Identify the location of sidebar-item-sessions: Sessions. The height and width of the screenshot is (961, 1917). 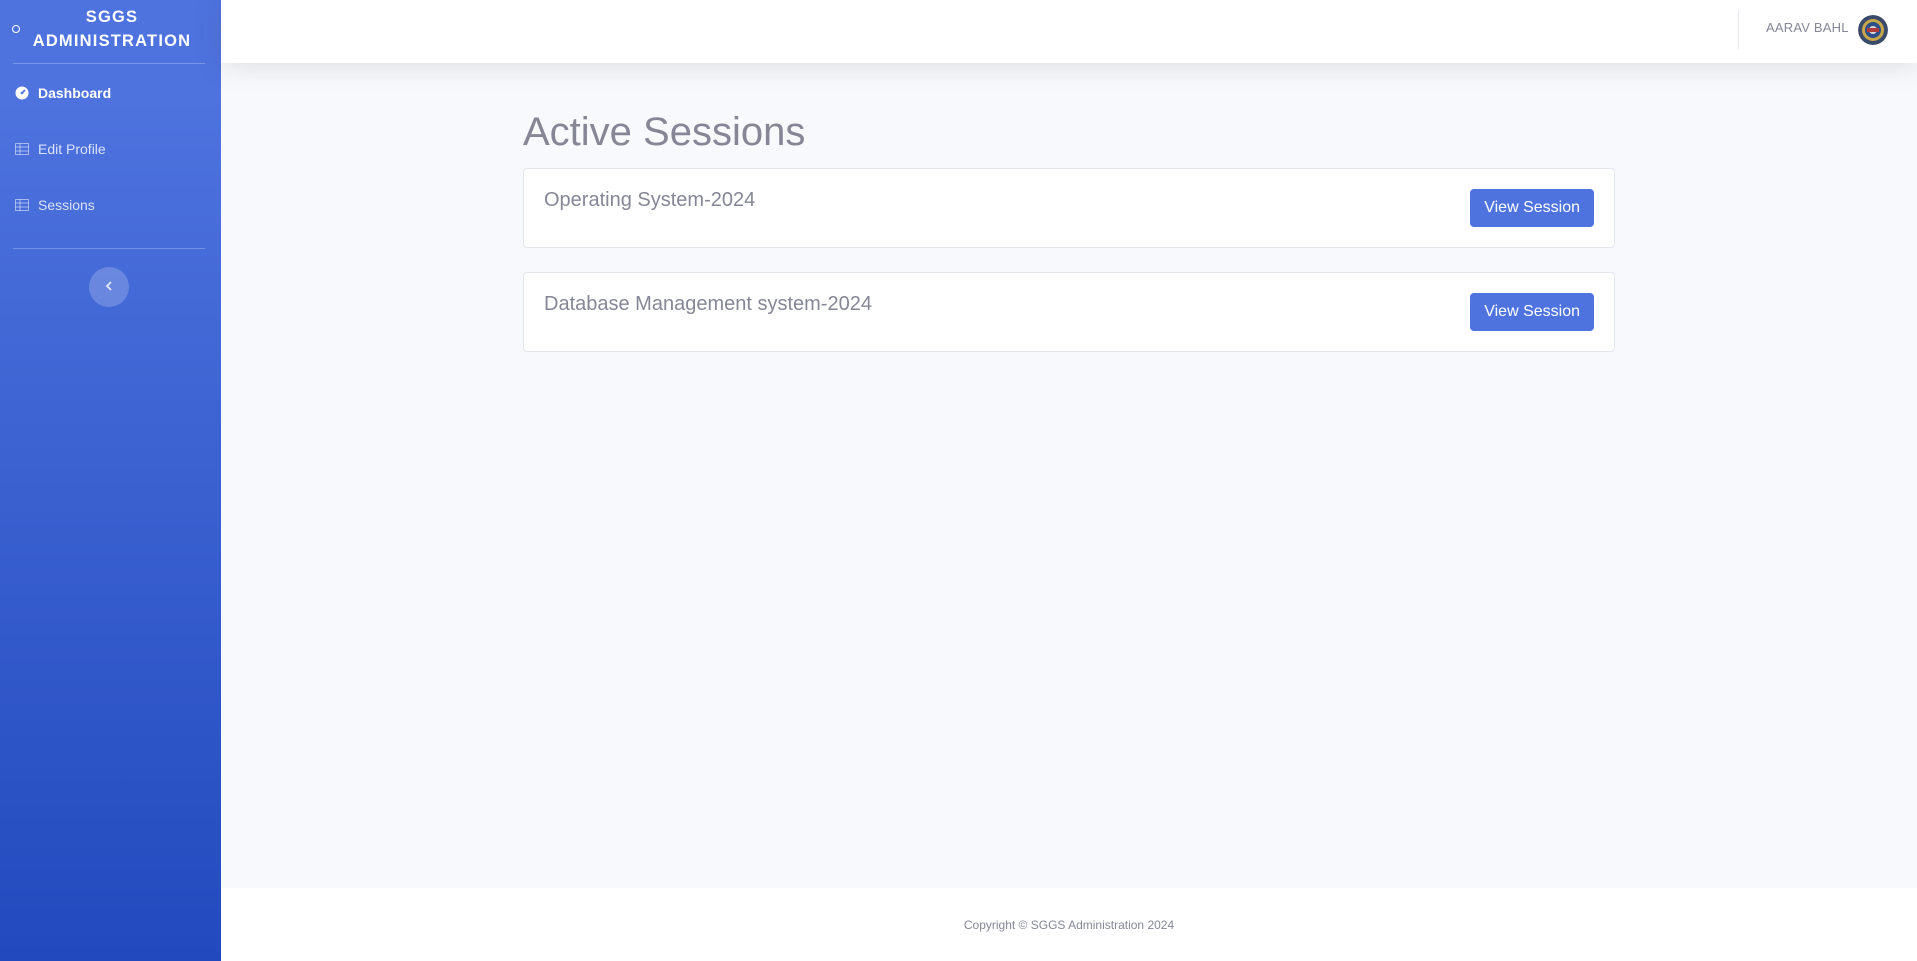
(110, 205).